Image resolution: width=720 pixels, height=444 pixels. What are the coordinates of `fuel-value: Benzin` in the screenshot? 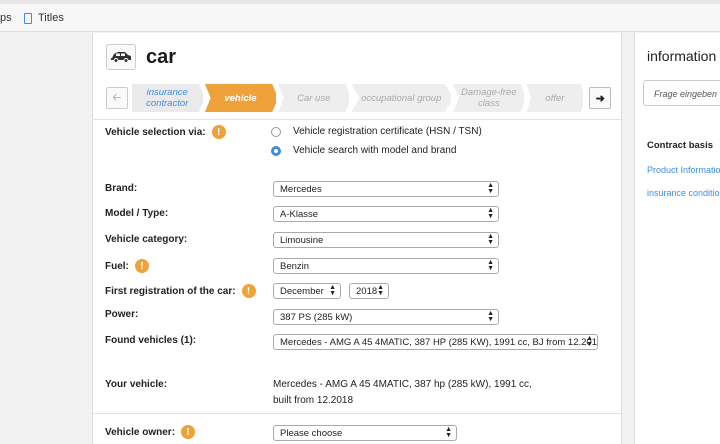 It's located at (295, 266).